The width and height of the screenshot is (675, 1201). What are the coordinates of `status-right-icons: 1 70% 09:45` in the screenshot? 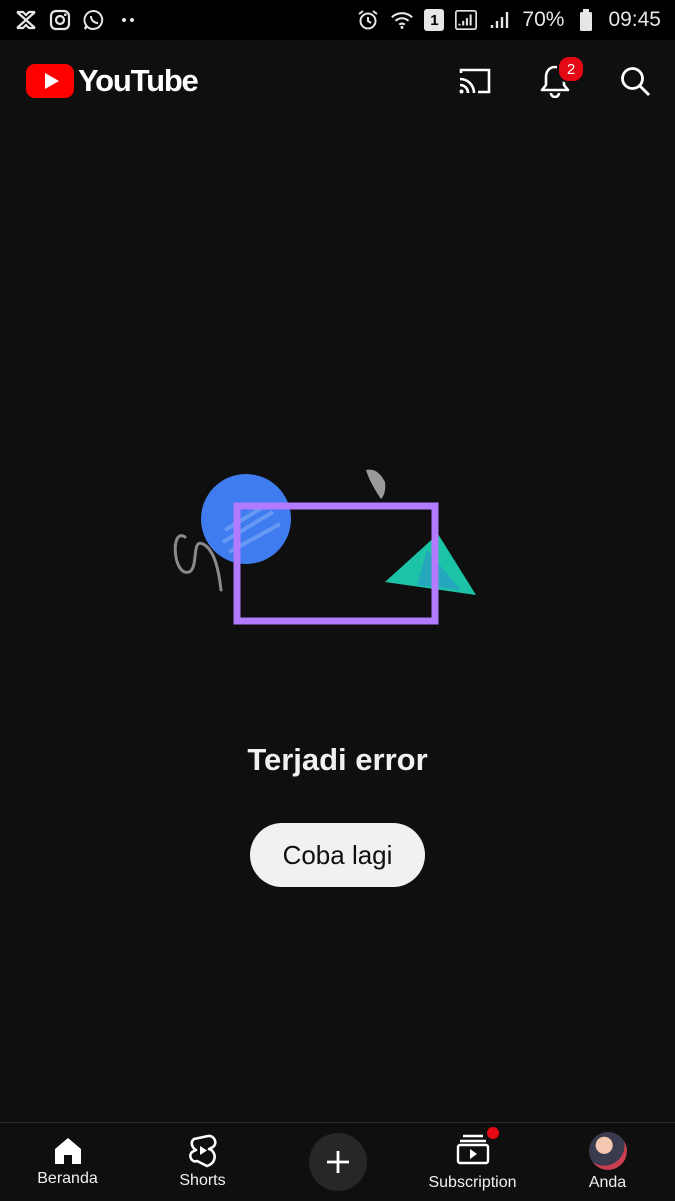 It's located at (508, 20).